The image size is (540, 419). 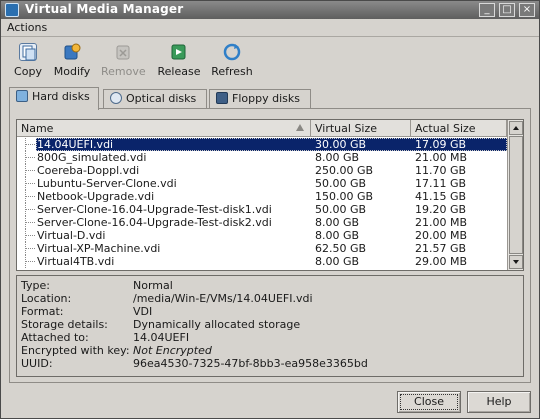 I want to click on tab-optical-disks: Optical disks, so click(x=155, y=99).